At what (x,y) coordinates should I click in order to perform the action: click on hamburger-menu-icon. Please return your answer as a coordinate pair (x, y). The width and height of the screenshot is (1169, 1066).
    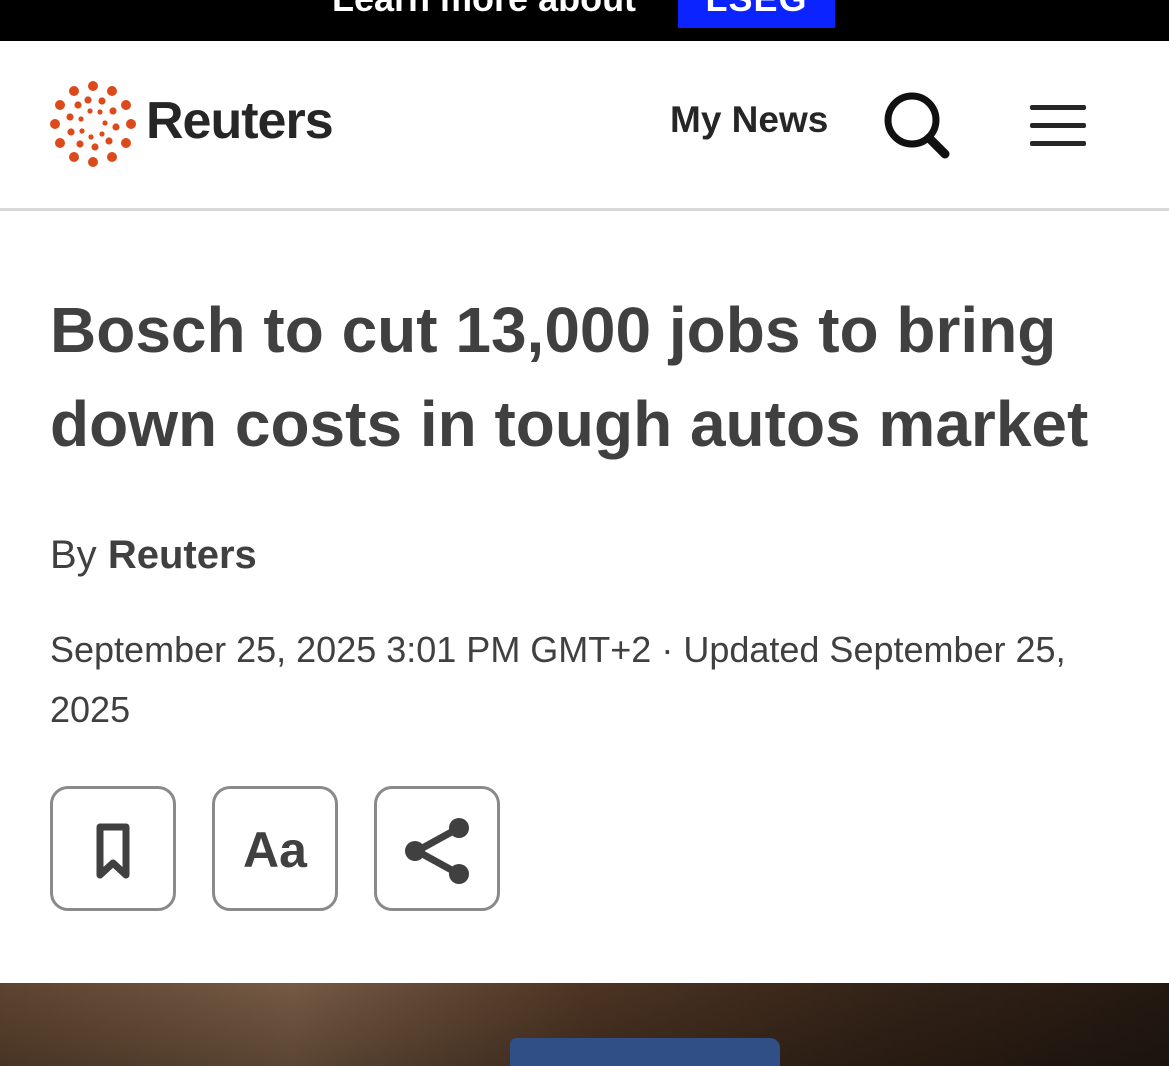
    Looking at the image, I should click on (1058, 107).